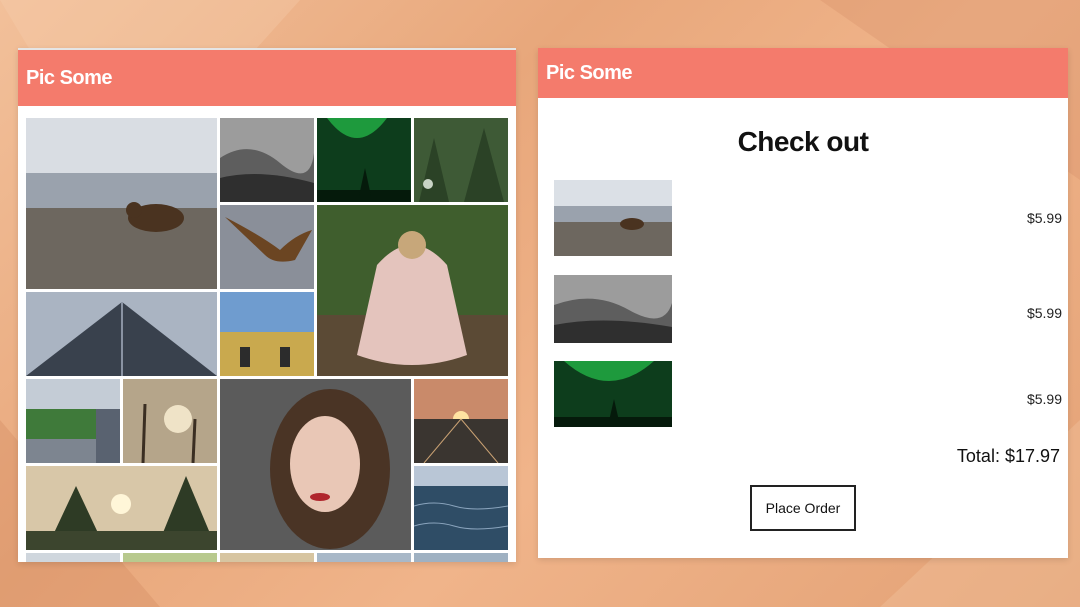 This screenshot has width=1080, height=607. I want to click on eagle-photo-icon, so click(267, 247).